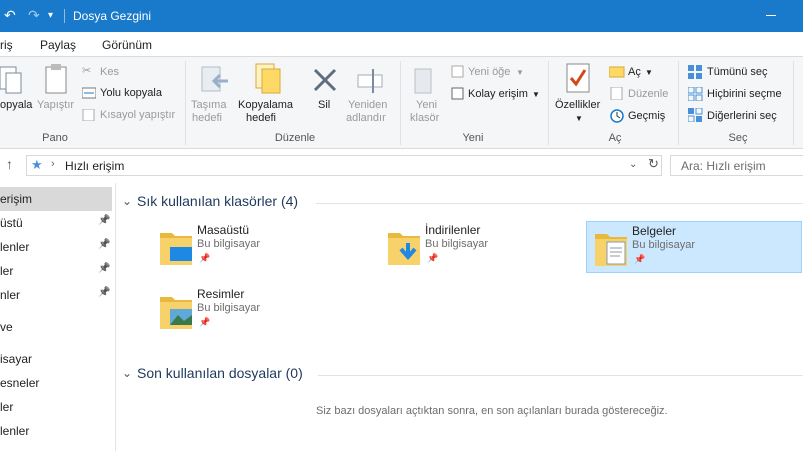 The width and height of the screenshot is (803, 451). I want to click on breadcrumb-current: Hızlı erişim, so click(94, 166).